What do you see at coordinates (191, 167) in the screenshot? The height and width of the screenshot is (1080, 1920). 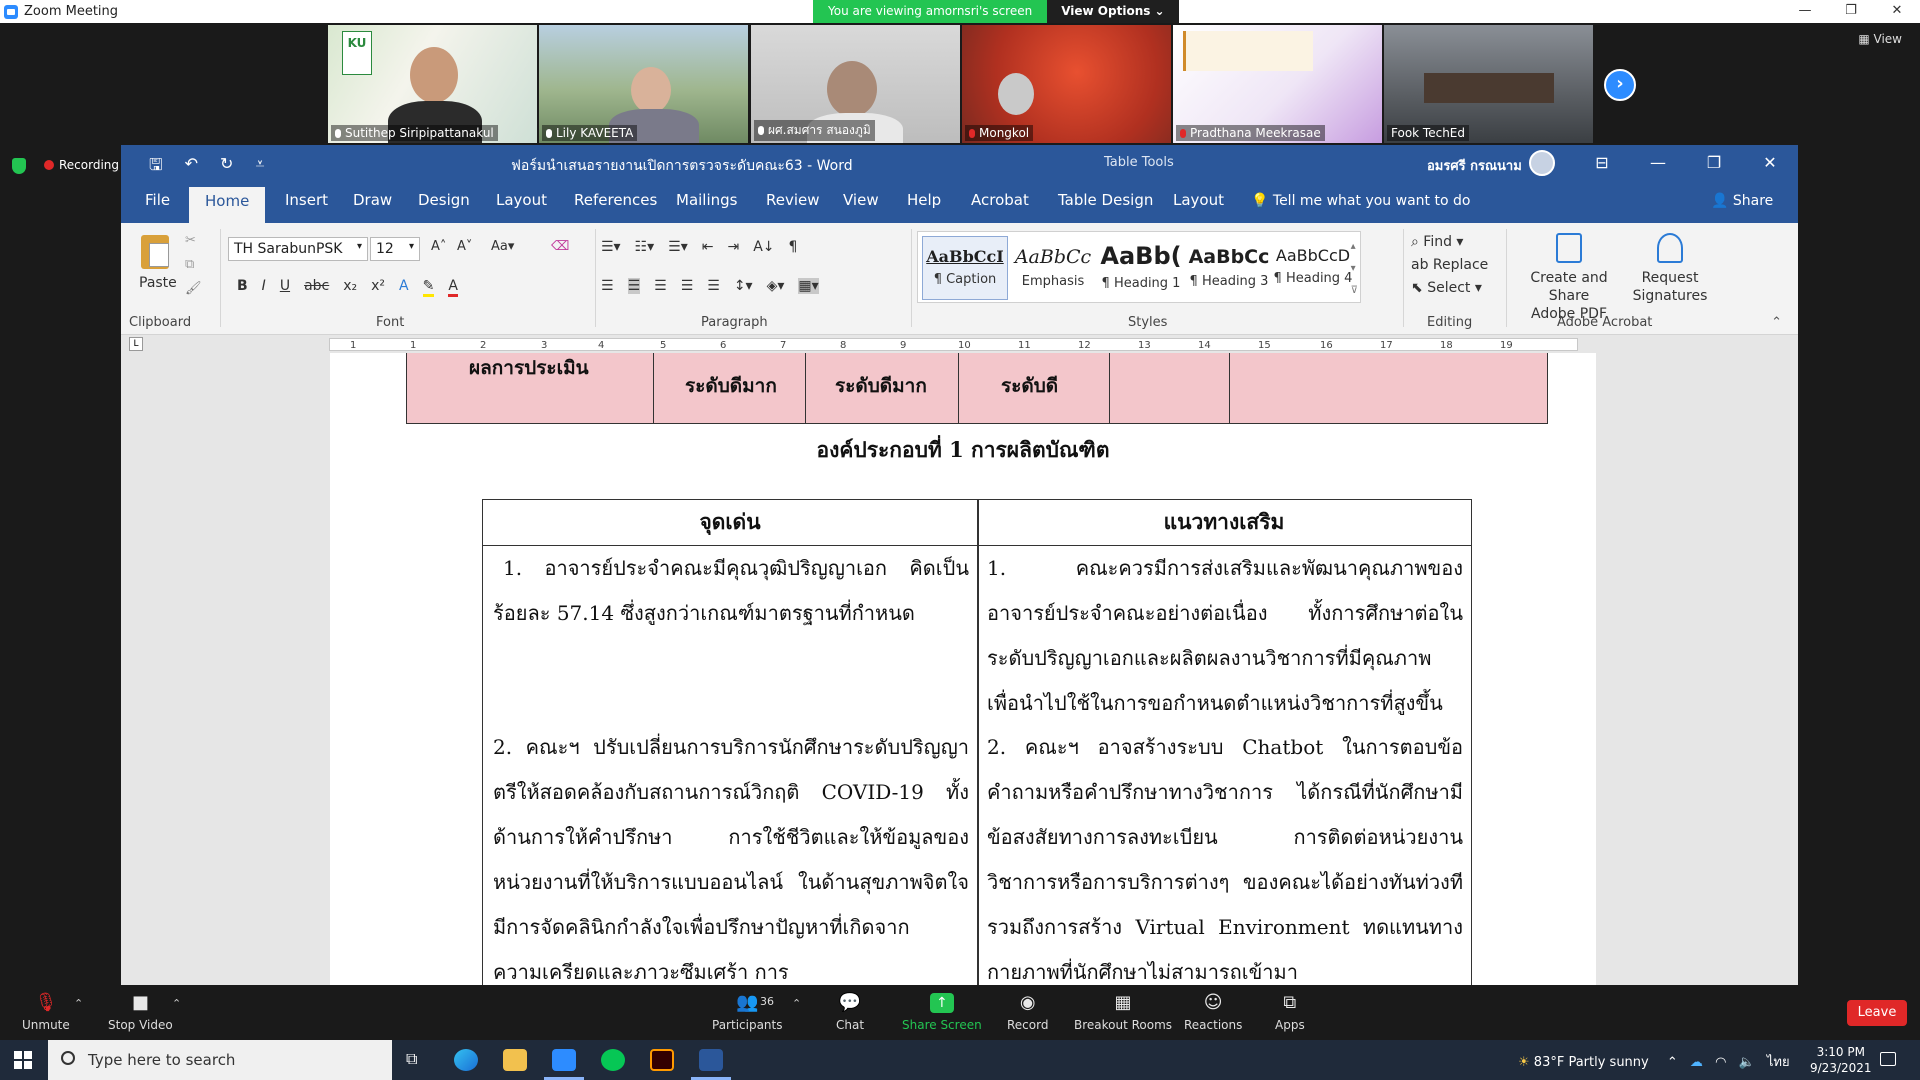 I see `undo-icon: ↶` at bounding box center [191, 167].